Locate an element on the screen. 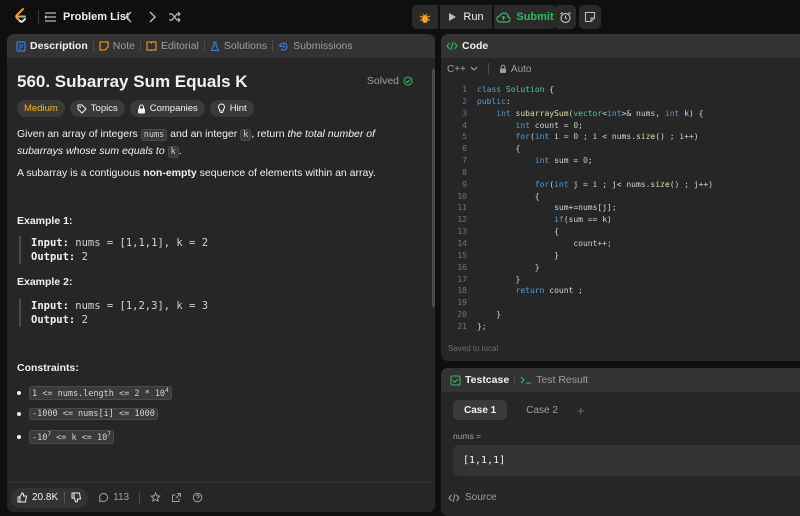 This screenshot has width=800, height=516. tab-testcase-label: Testcase is located at coordinates (487, 380).